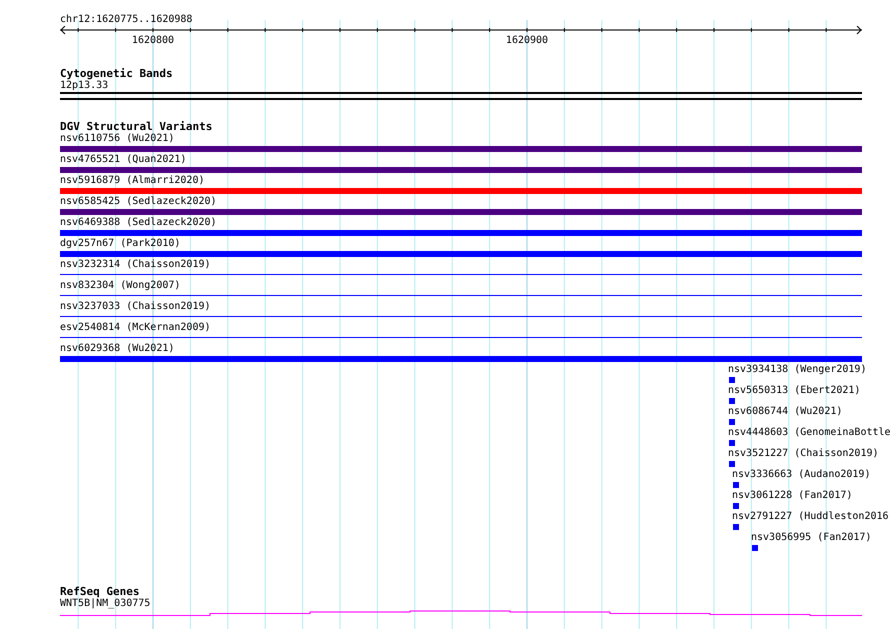 This screenshot has height=629, width=890. I want to click on ruler-tick-label: 1620800, so click(153, 41).